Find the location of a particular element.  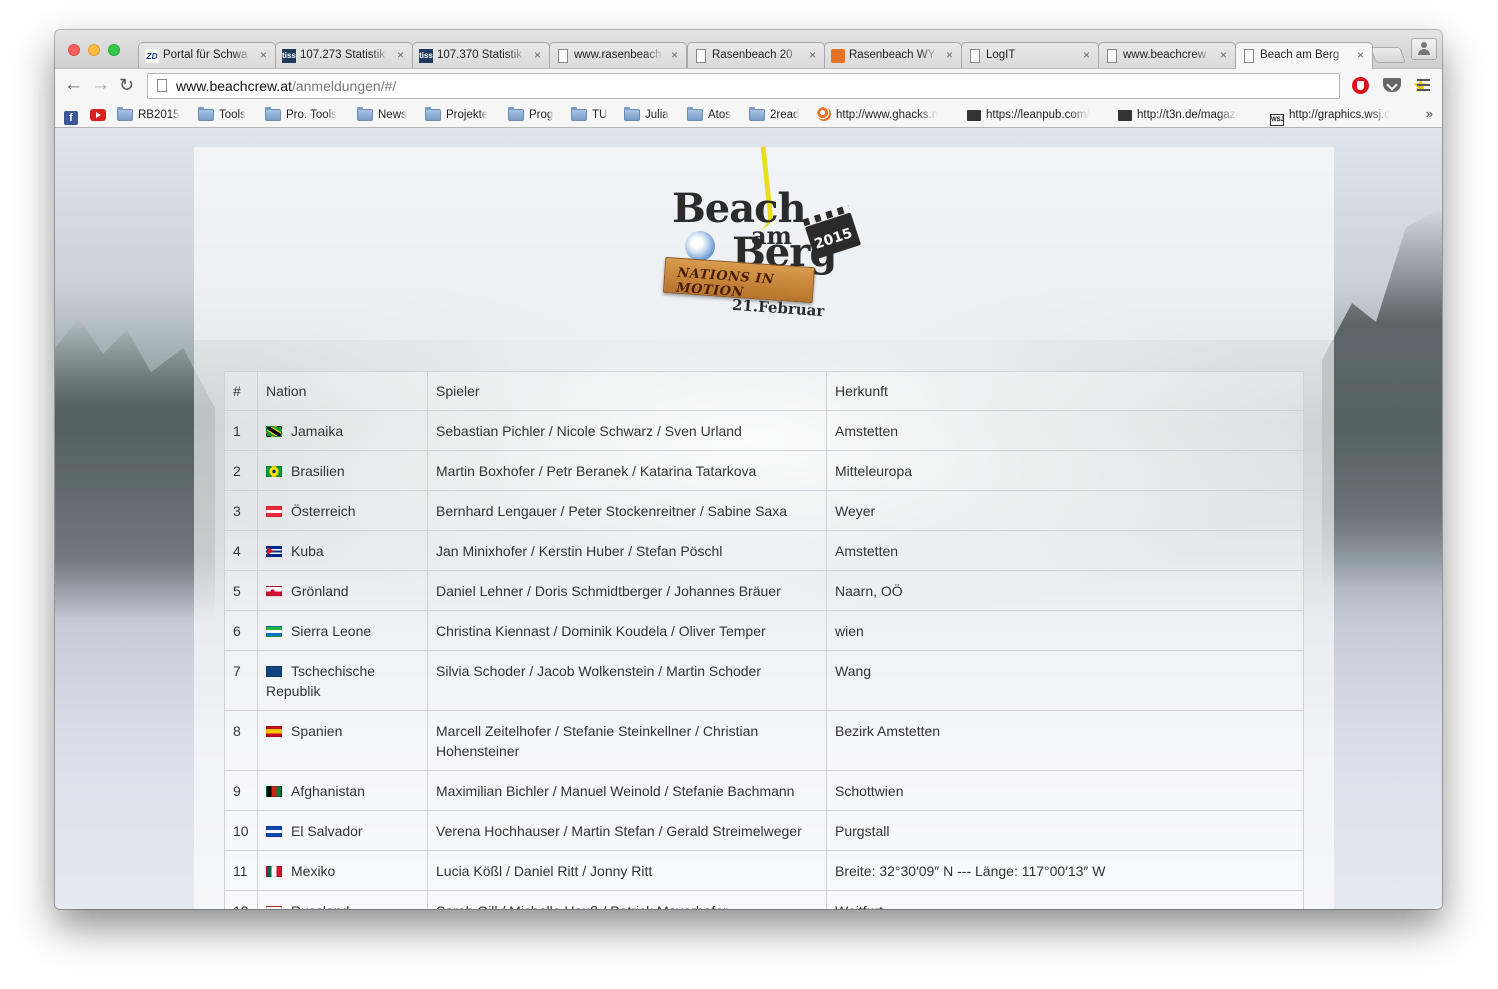

browser-tab: www.beachcrew × is located at coordinates (1167, 55).